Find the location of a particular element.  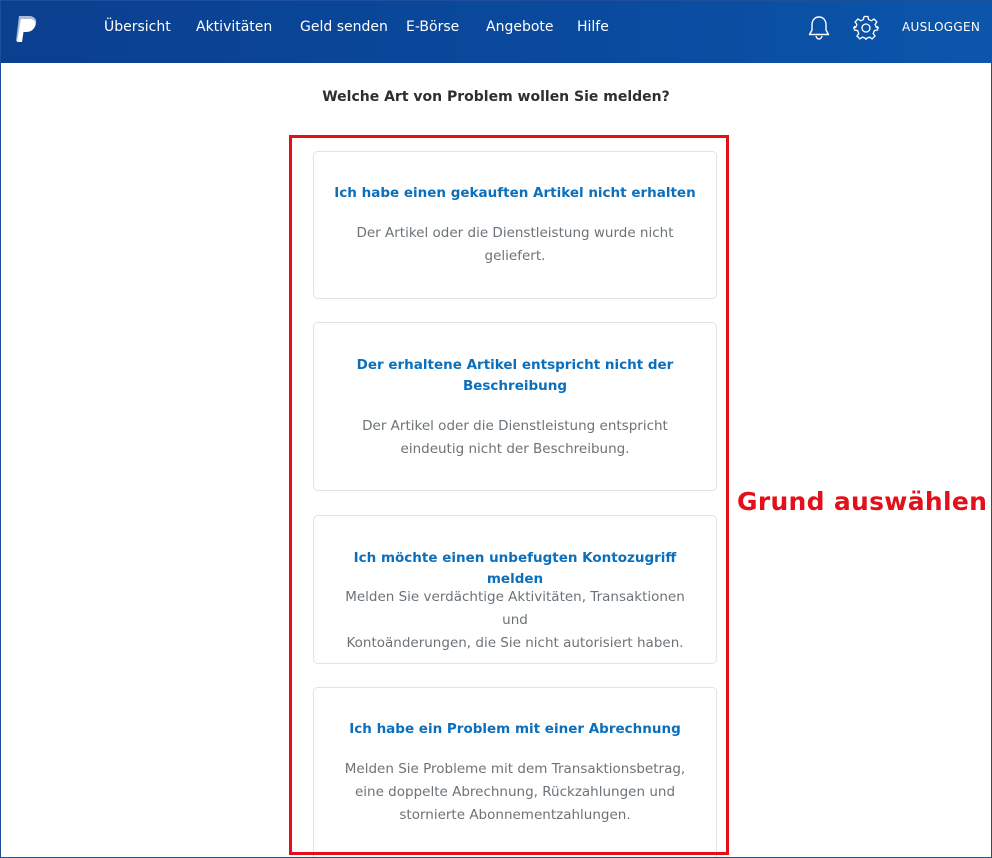

nav-item-hilfe: Hilfe is located at coordinates (593, 27).